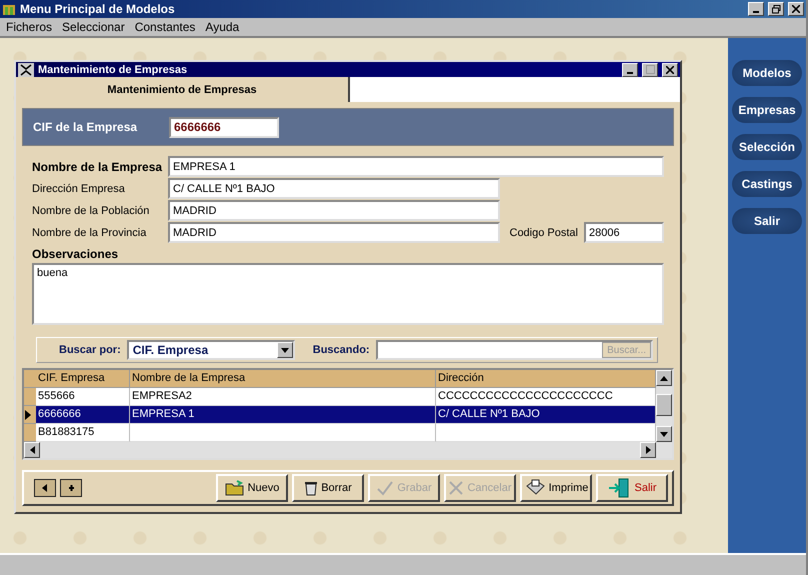 The width and height of the screenshot is (808, 575). What do you see at coordinates (83, 379) in the screenshot?
I see `column-header: CIF. Empresa` at bounding box center [83, 379].